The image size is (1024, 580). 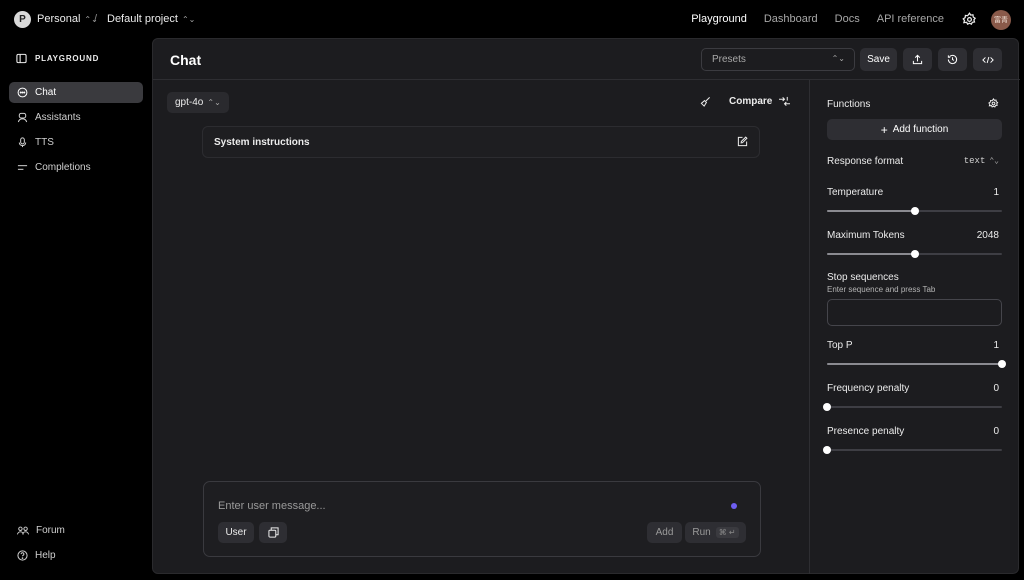 I want to click on frequency-penalty-slider, so click(x=912, y=407).